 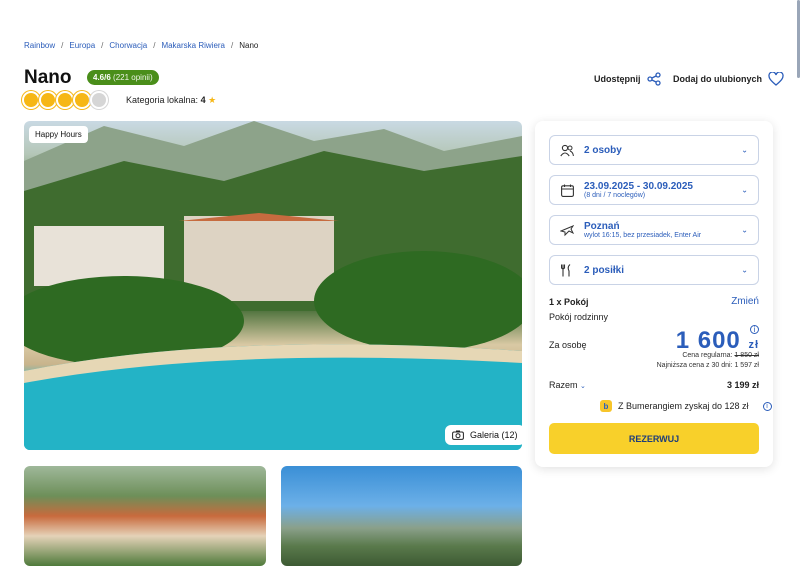 What do you see at coordinates (686, 406) in the screenshot?
I see `boomerang-info: b Z Bumerangiem zyskaj do 128 zł i` at bounding box center [686, 406].